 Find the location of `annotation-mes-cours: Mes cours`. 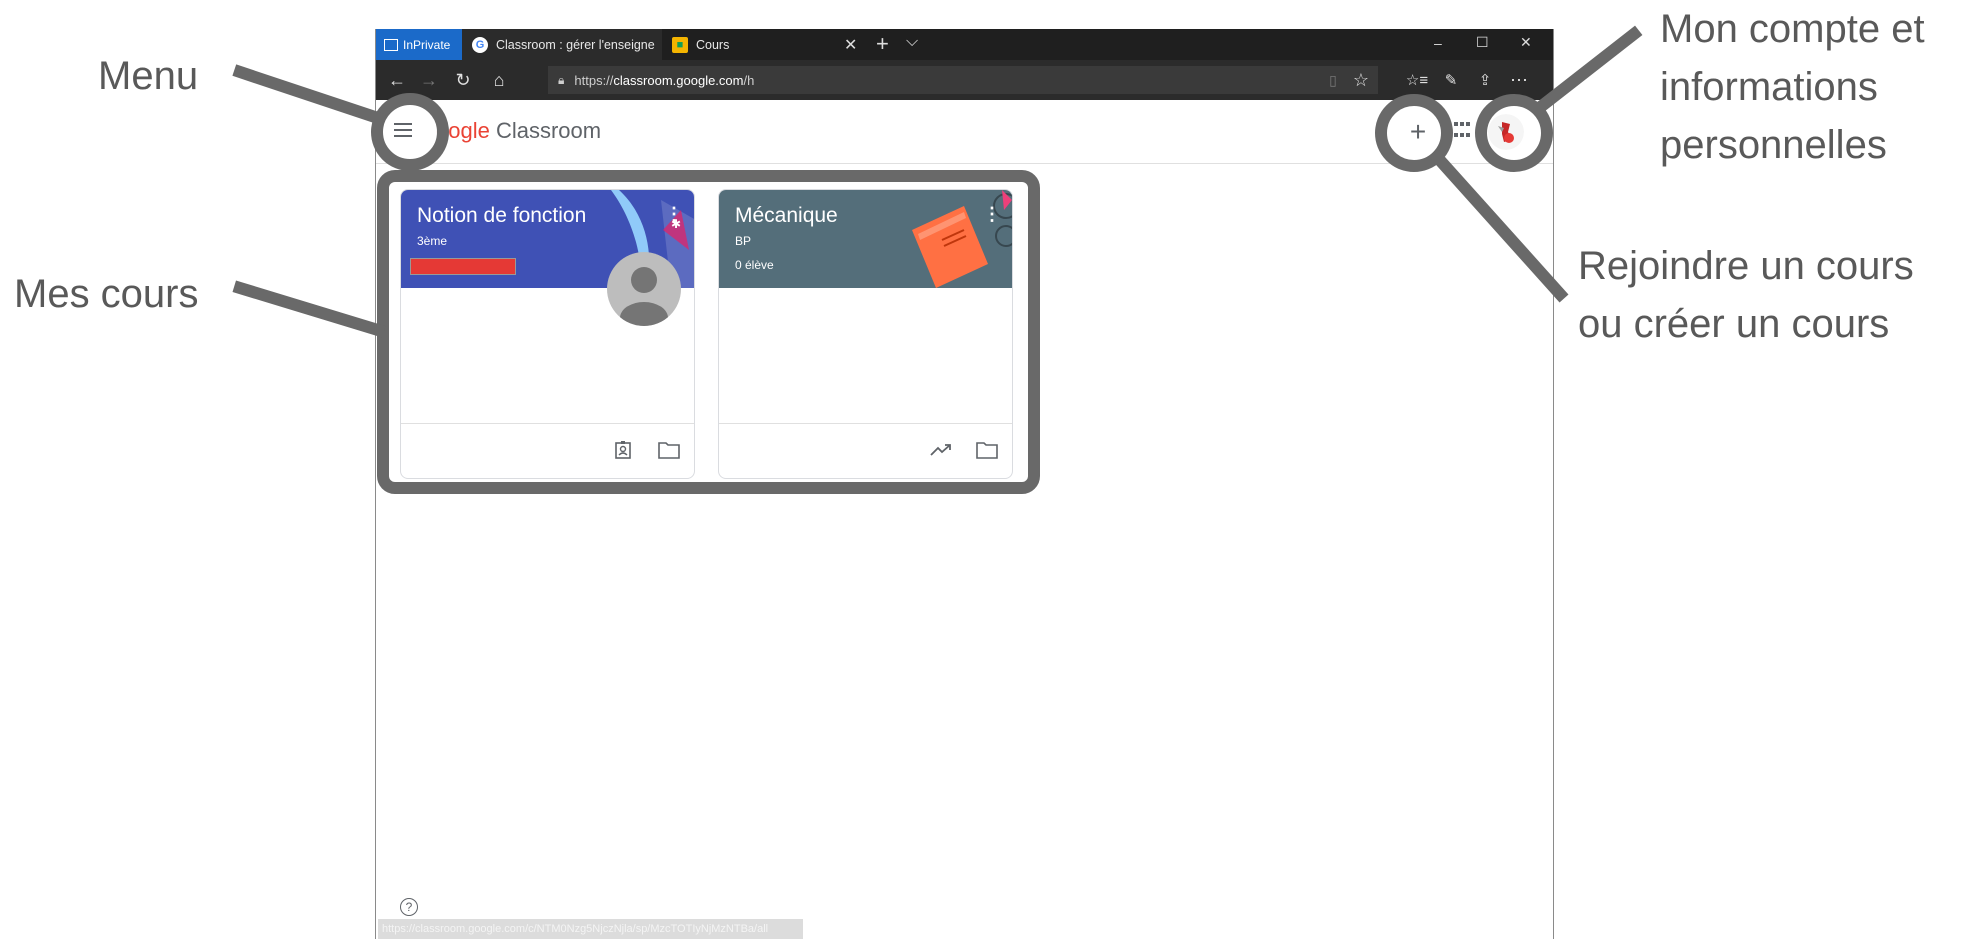

annotation-mes-cours: Mes cours is located at coordinates (106, 294).